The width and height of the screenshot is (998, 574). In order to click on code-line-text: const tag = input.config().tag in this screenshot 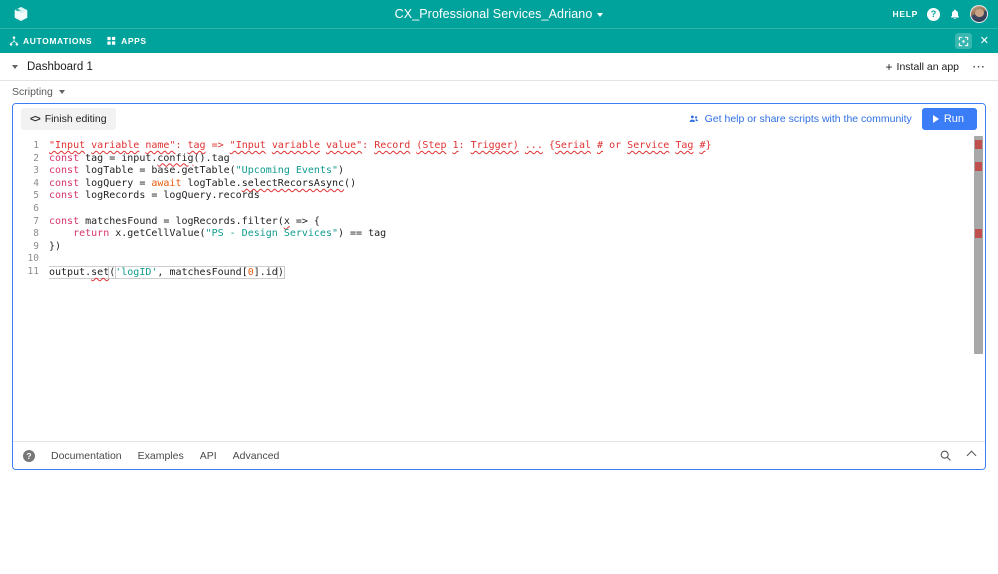, I will do `click(139, 158)`.